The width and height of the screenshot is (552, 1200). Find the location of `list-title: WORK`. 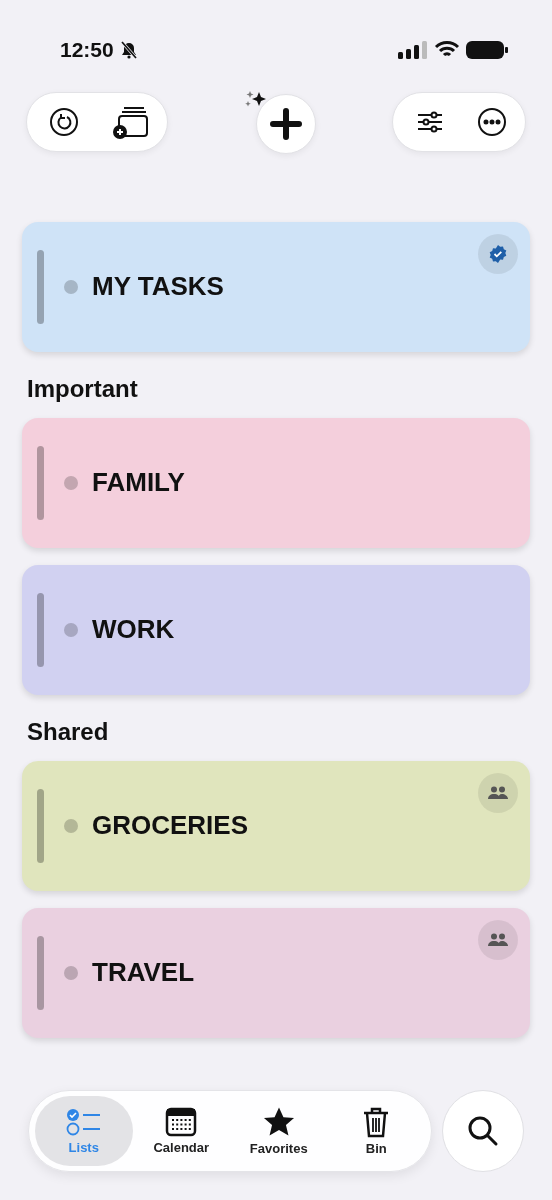

list-title: WORK is located at coordinates (133, 629).